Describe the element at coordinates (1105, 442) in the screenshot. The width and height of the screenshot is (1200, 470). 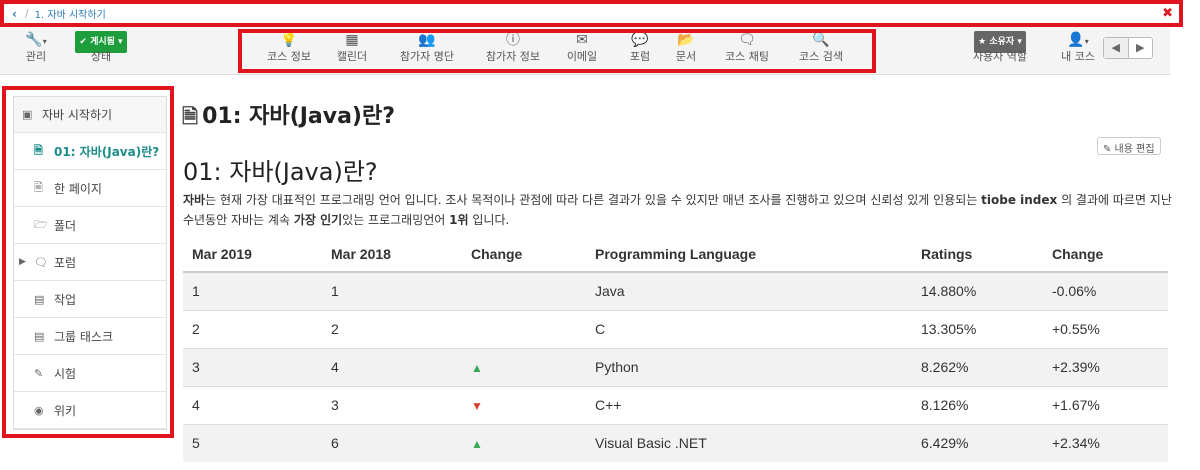
I see `table-cell: +2.34%` at that location.